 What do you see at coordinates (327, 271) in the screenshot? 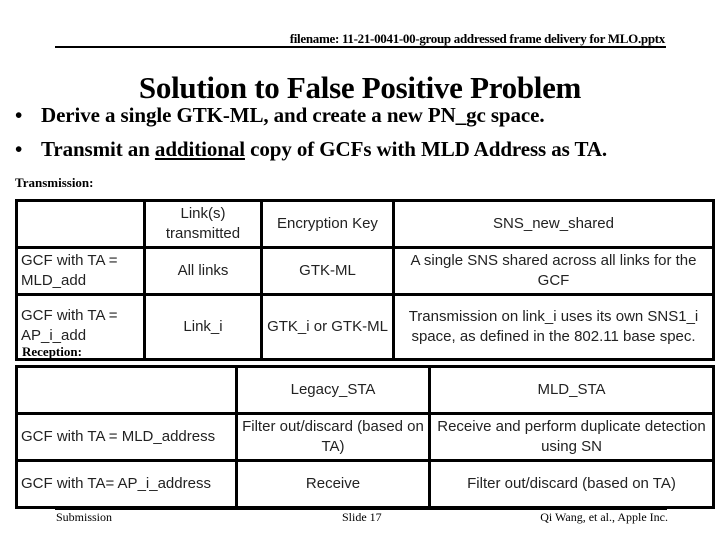
I see `cell-key: GTK-ML` at bounding box center [327, 271].